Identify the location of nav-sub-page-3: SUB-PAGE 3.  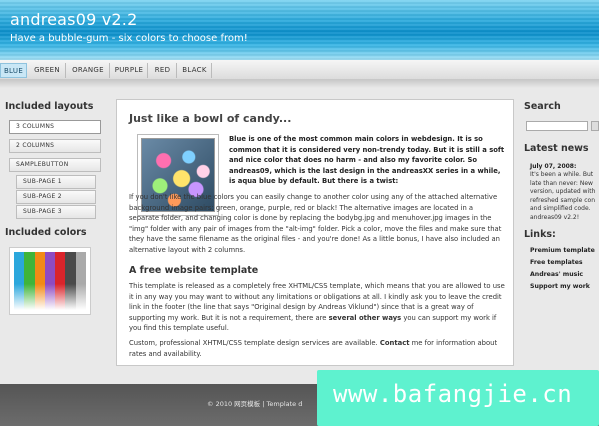
(56, 212).